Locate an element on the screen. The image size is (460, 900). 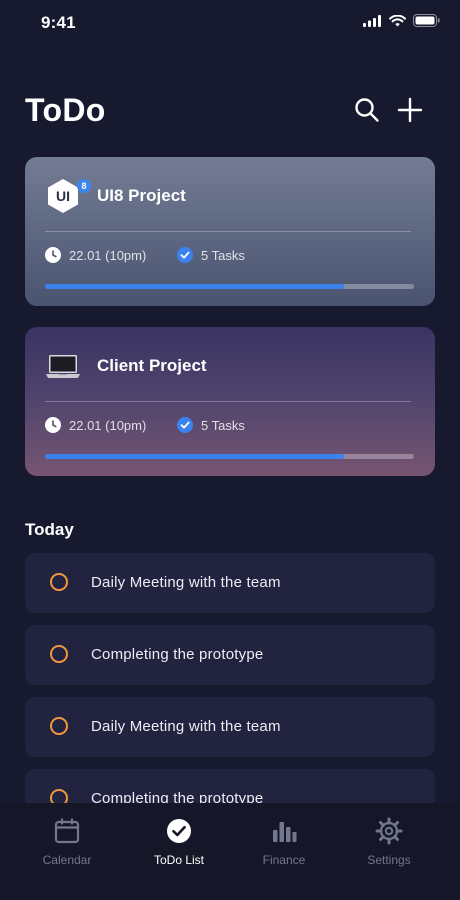
section-title-today: Today is located at coordinates (49, 529).